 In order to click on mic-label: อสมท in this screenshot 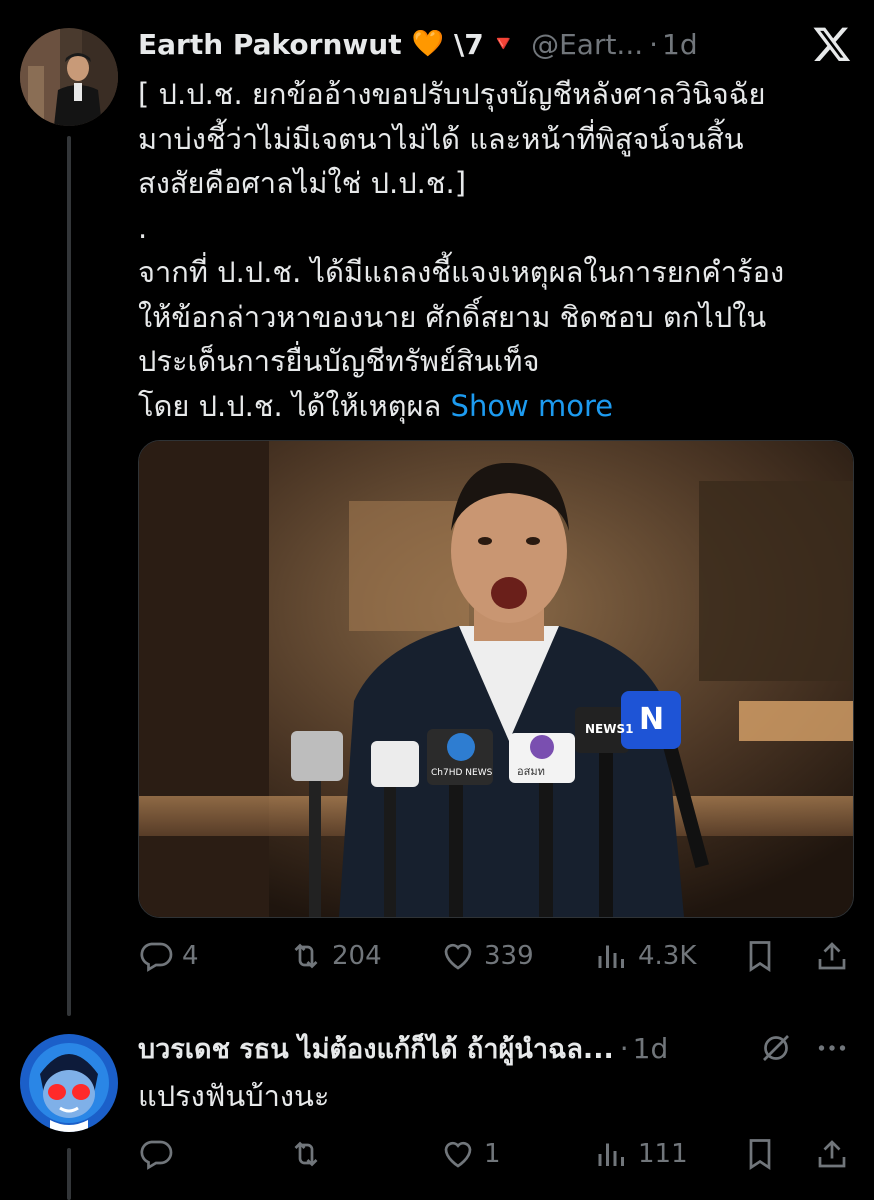, I will do `click(531, 771)`.